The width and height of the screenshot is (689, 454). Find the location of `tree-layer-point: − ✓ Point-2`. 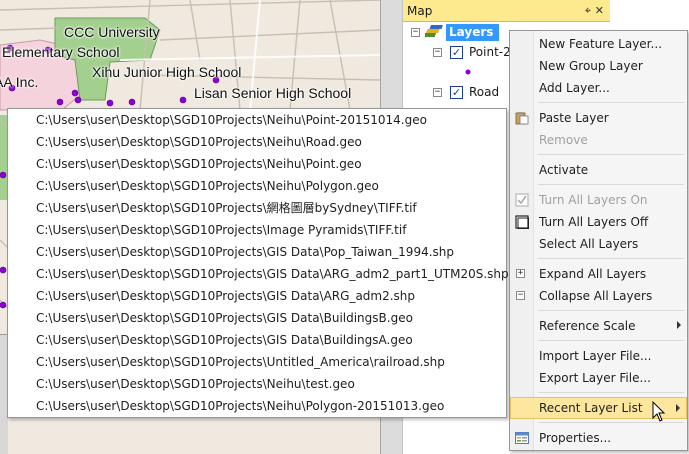

tree-layer-point: − ✓ Point-2 is located at coordinates (472, 52).